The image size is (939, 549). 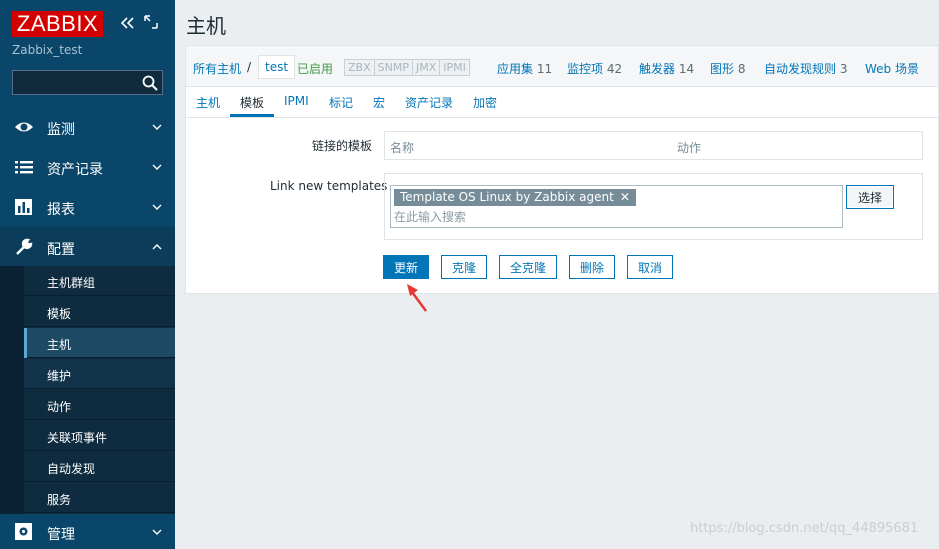 I want to click on host-status-enabled: 已启用, so click(x=315, y=68).